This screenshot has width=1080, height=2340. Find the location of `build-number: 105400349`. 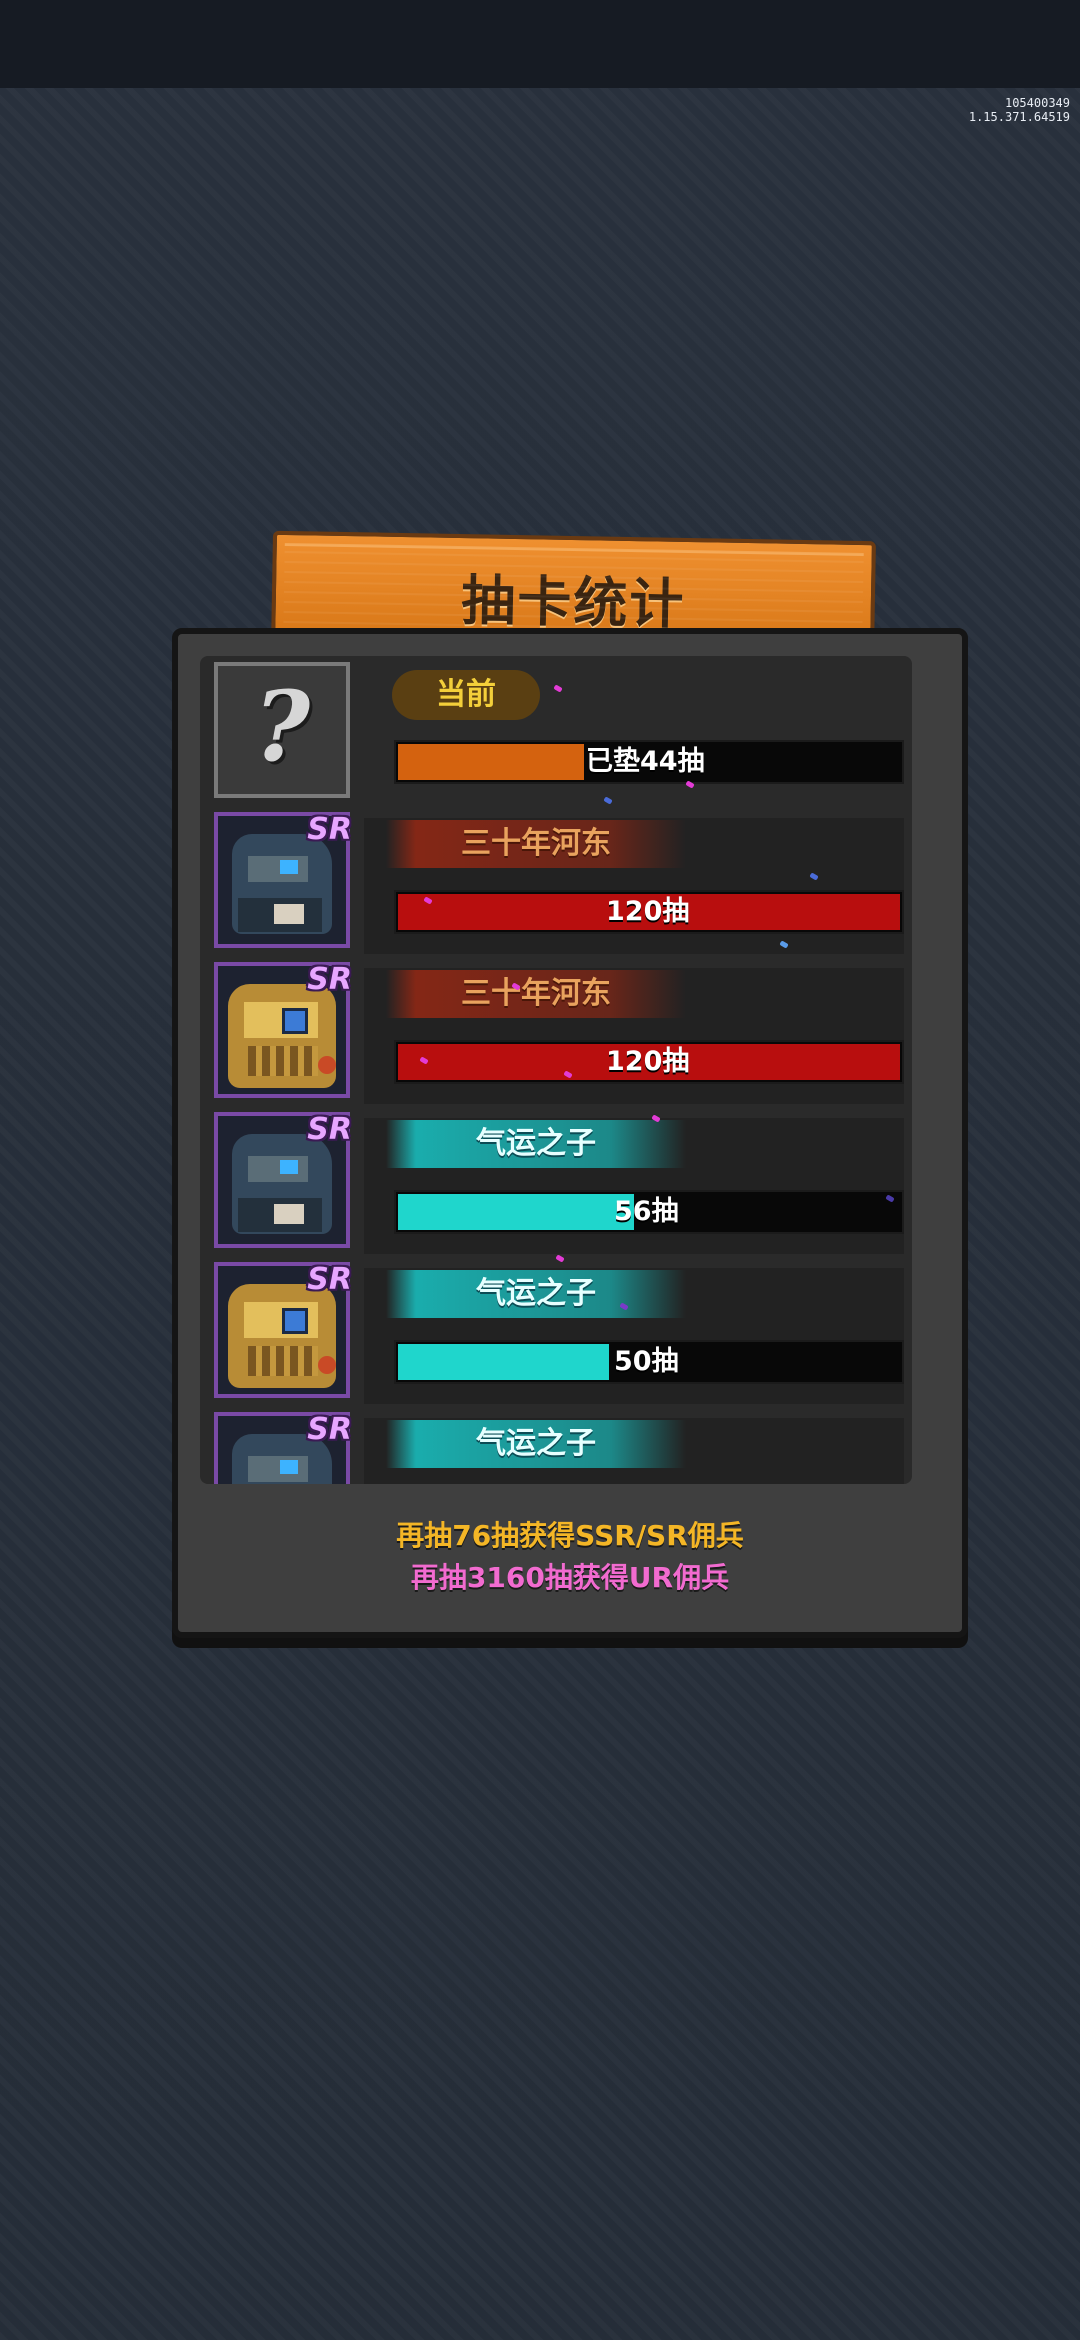

build-number: 105400349 is located at coordinates (1037, 103).